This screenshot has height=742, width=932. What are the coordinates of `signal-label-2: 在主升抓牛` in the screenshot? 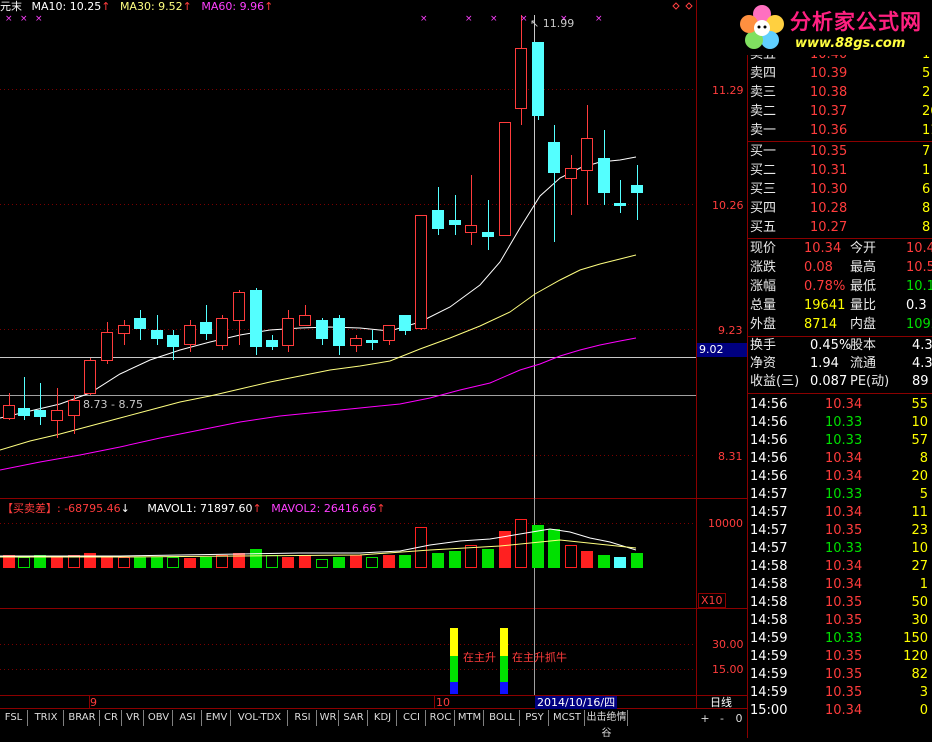 It's located at (539, 657).